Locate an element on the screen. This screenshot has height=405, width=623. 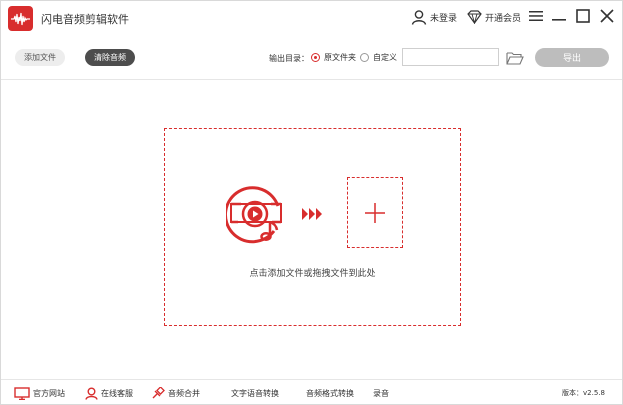
monitor-icon is located at coordinates (22, 393).